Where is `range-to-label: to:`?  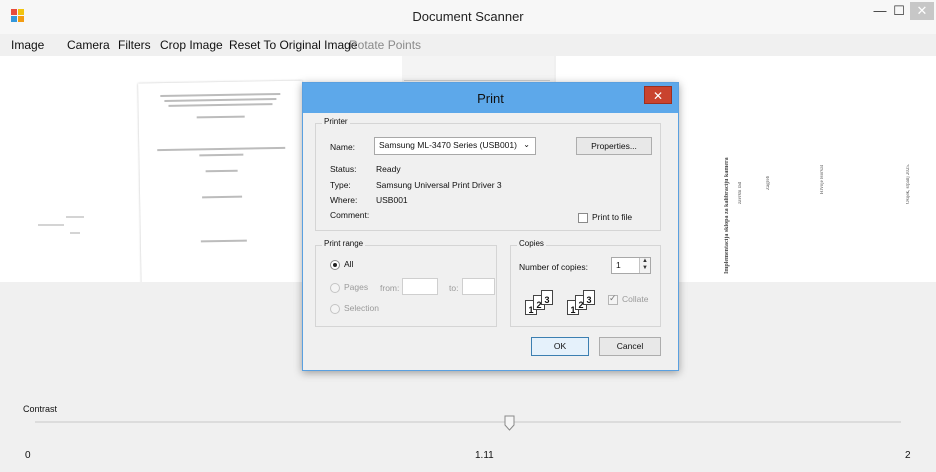 range-to-label: to: is located at coordinates (454, 288).